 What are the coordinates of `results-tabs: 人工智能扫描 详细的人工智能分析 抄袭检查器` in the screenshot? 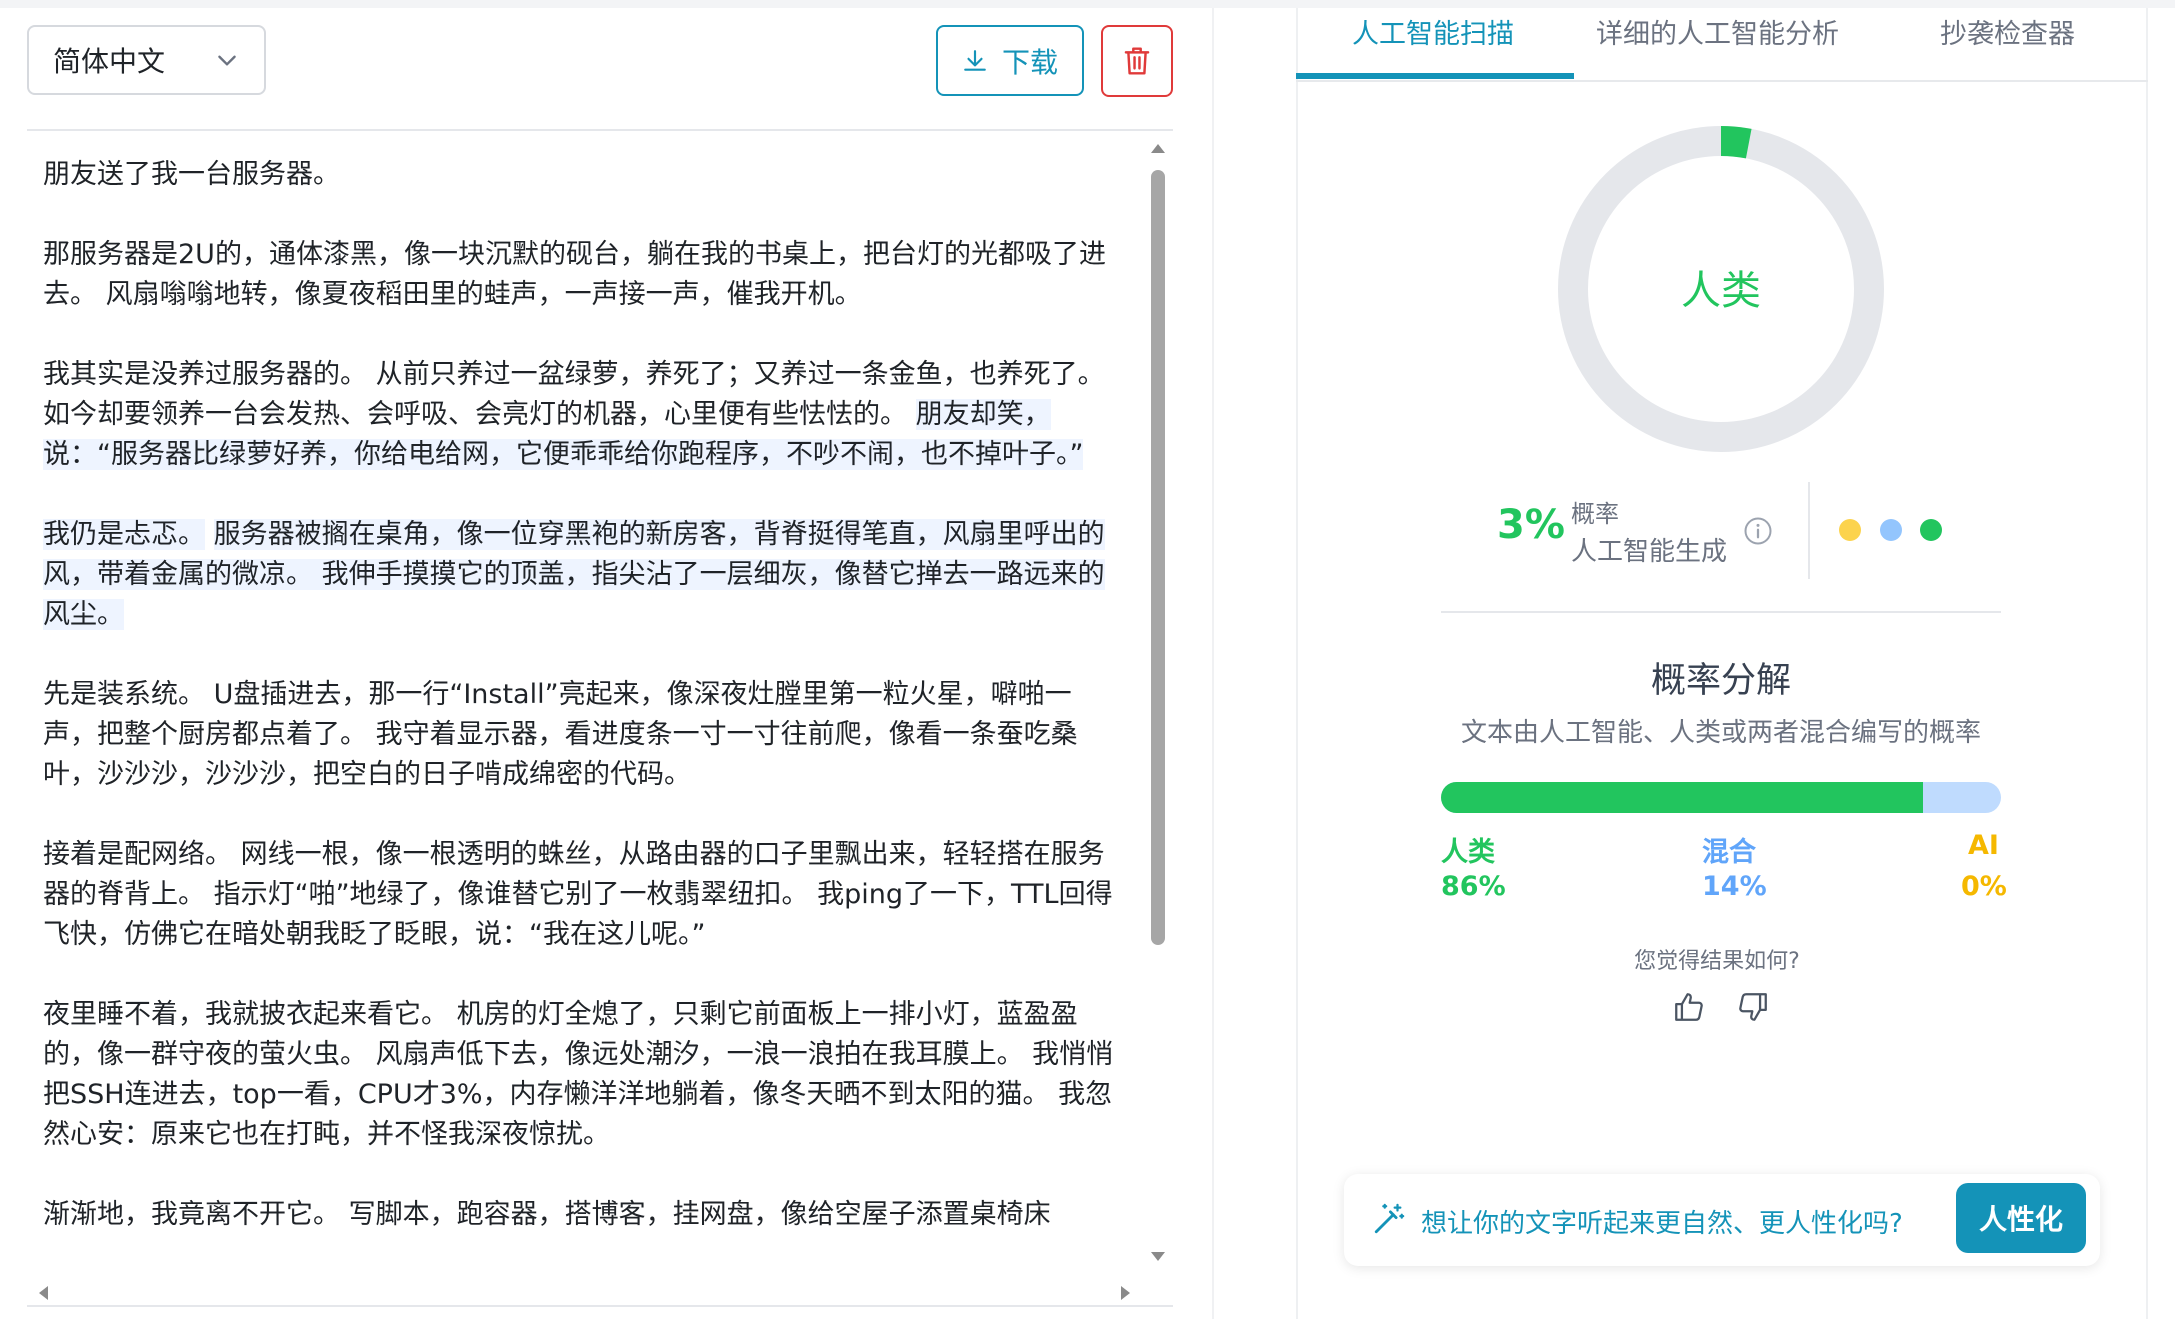 It's located at (1722, 41).